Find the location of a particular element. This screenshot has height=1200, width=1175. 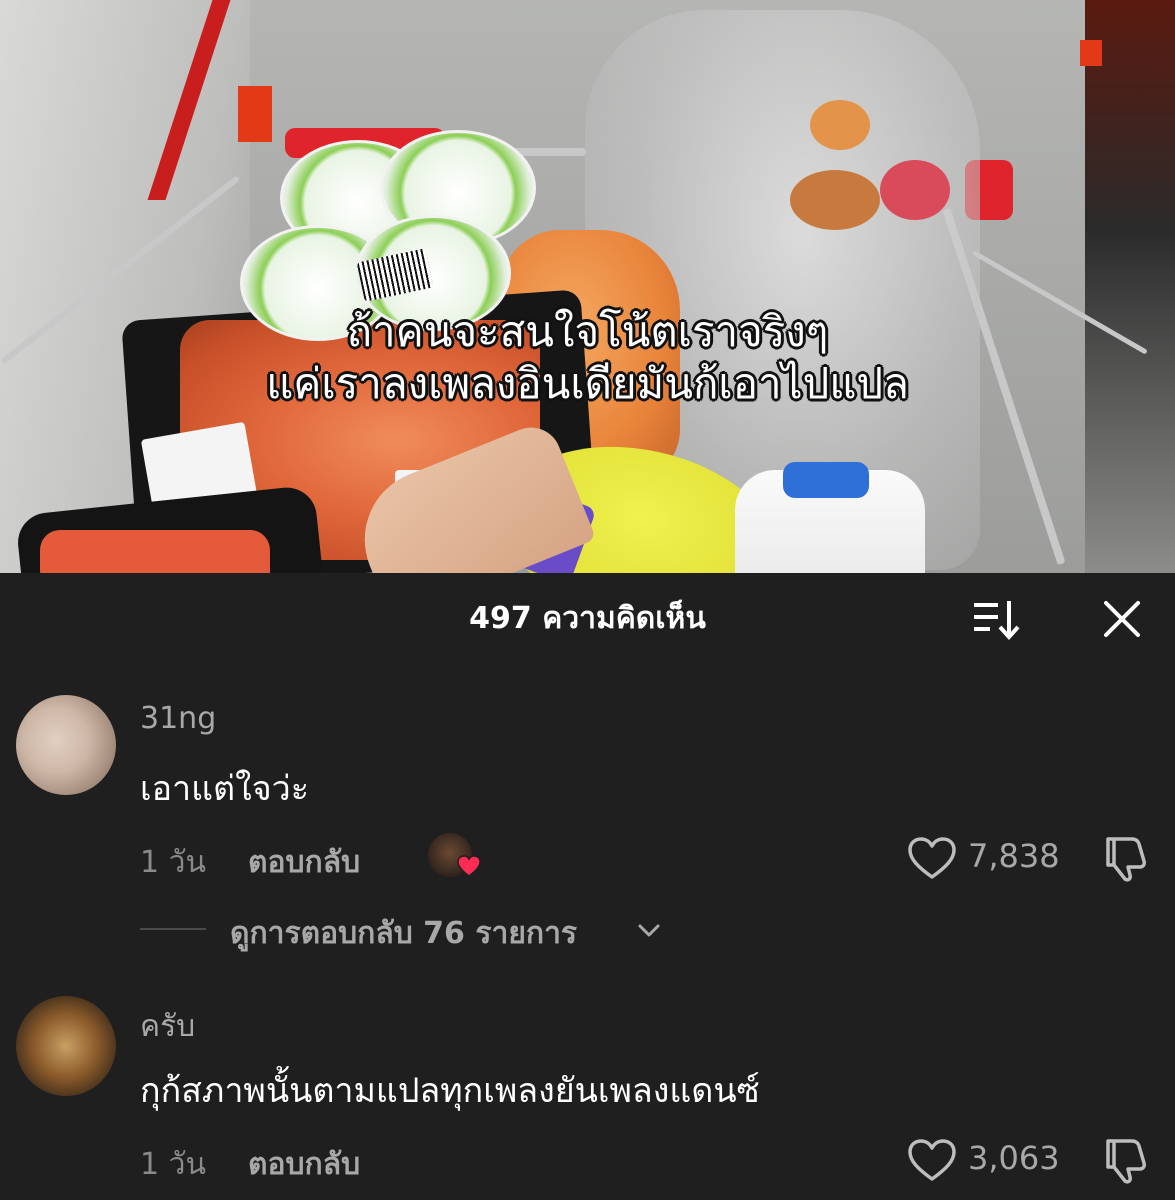

comment-text: กุก้สภาพนั้นตามแปลทุกเพลงยันเพลงแดนซ์ is located at coordinates (450, 1091).